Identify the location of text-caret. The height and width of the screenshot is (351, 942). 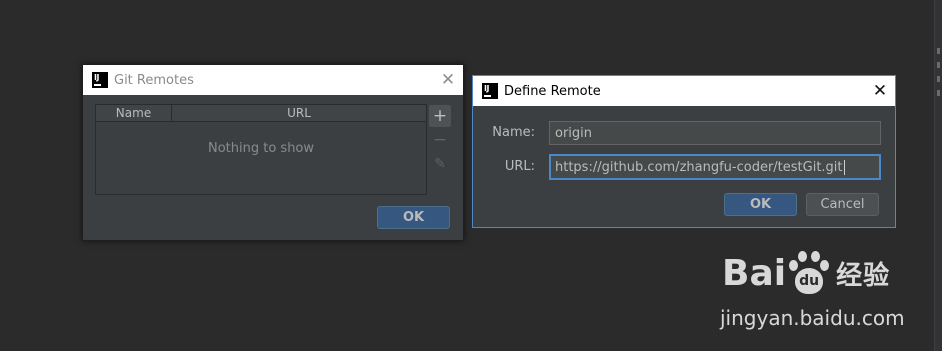
(844, 167).